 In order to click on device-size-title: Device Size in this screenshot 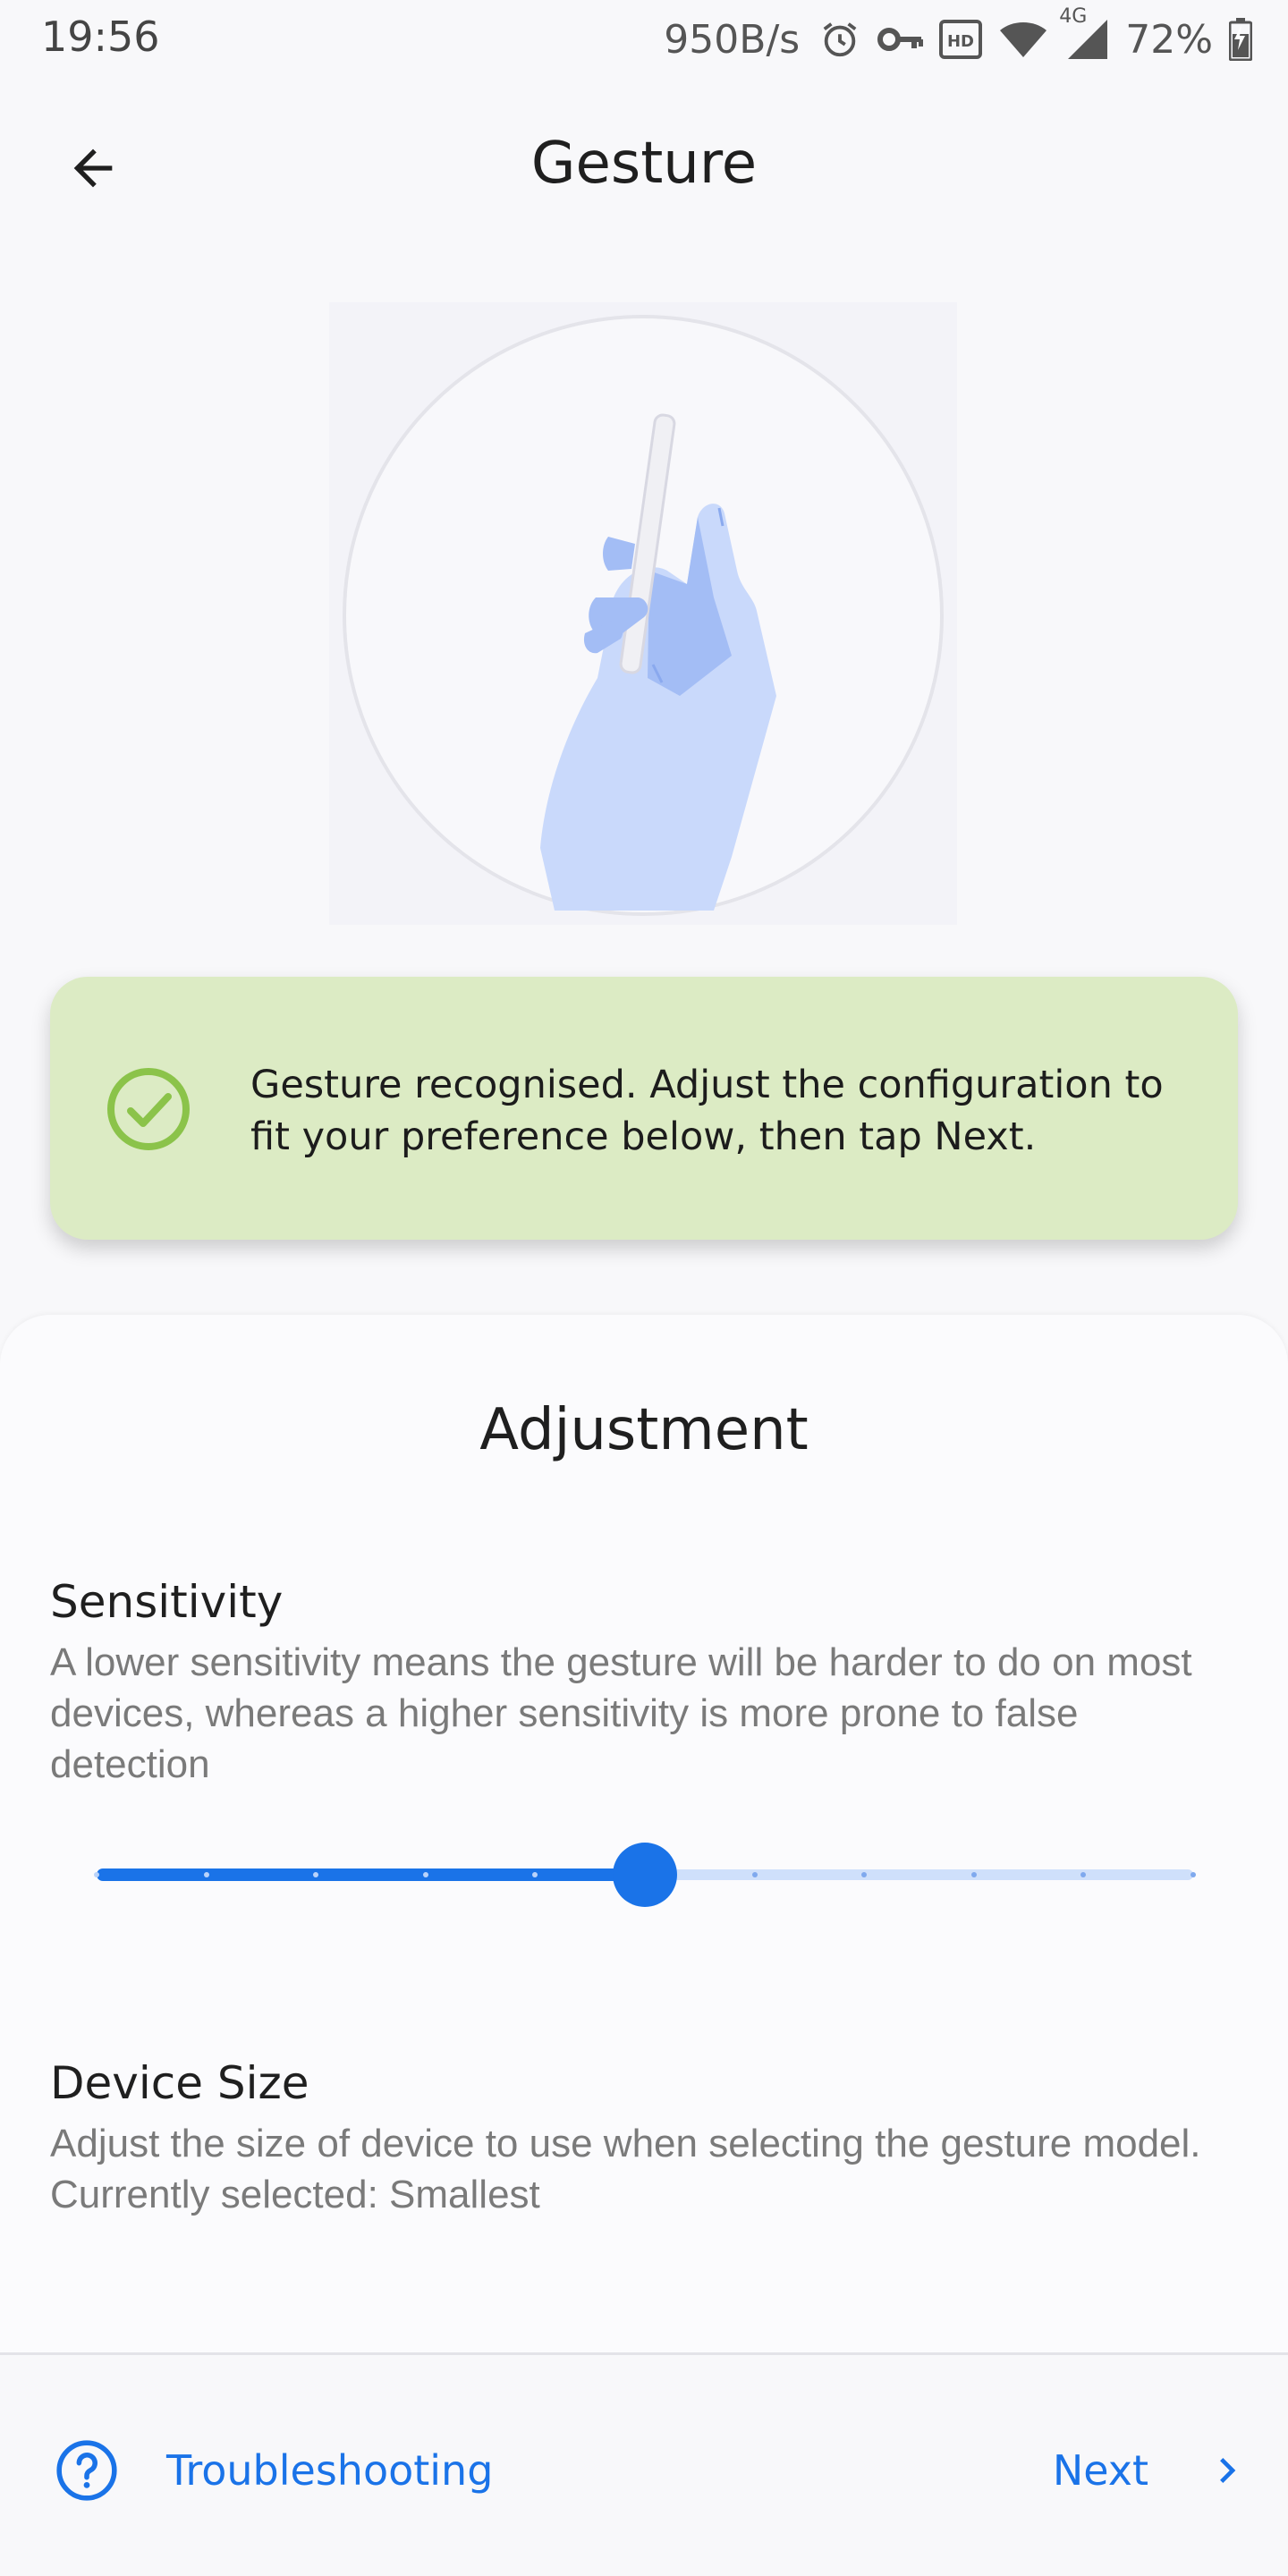, I will do `click(645, 2083)`.